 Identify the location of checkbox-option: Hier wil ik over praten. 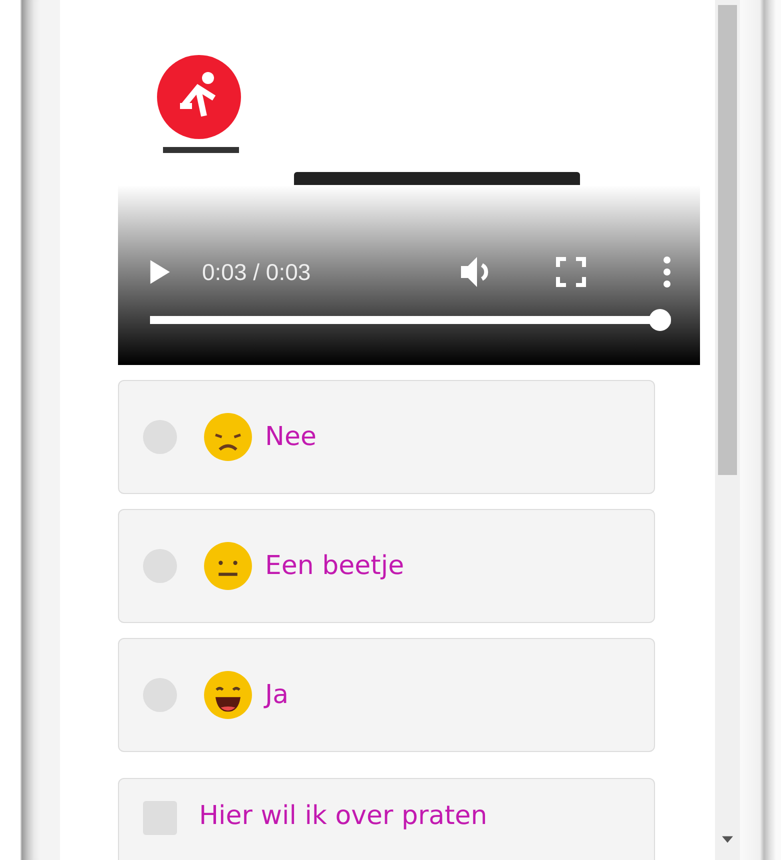
(386, 819).